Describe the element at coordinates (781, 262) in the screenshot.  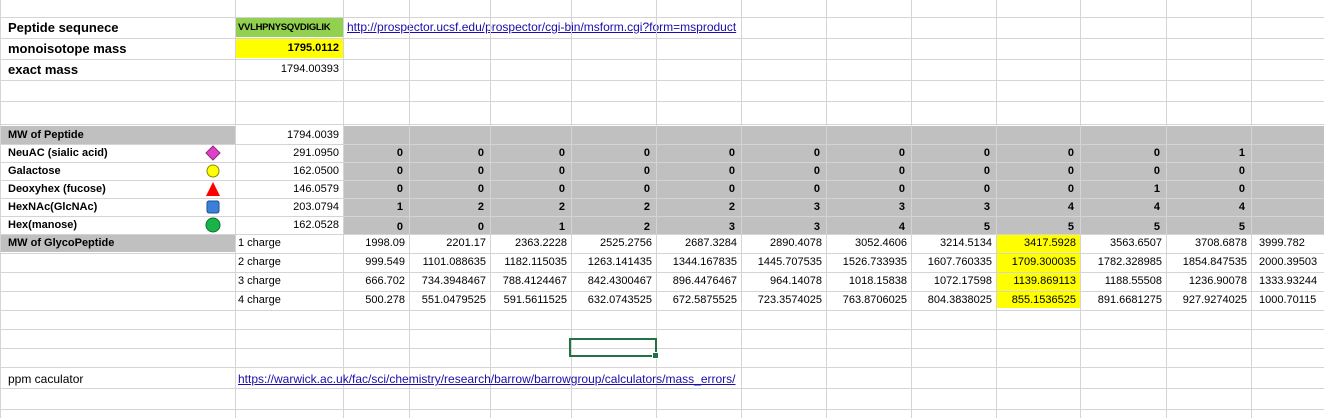
I see `glycopeptide-mass-cell: 1445.707535` at that location.